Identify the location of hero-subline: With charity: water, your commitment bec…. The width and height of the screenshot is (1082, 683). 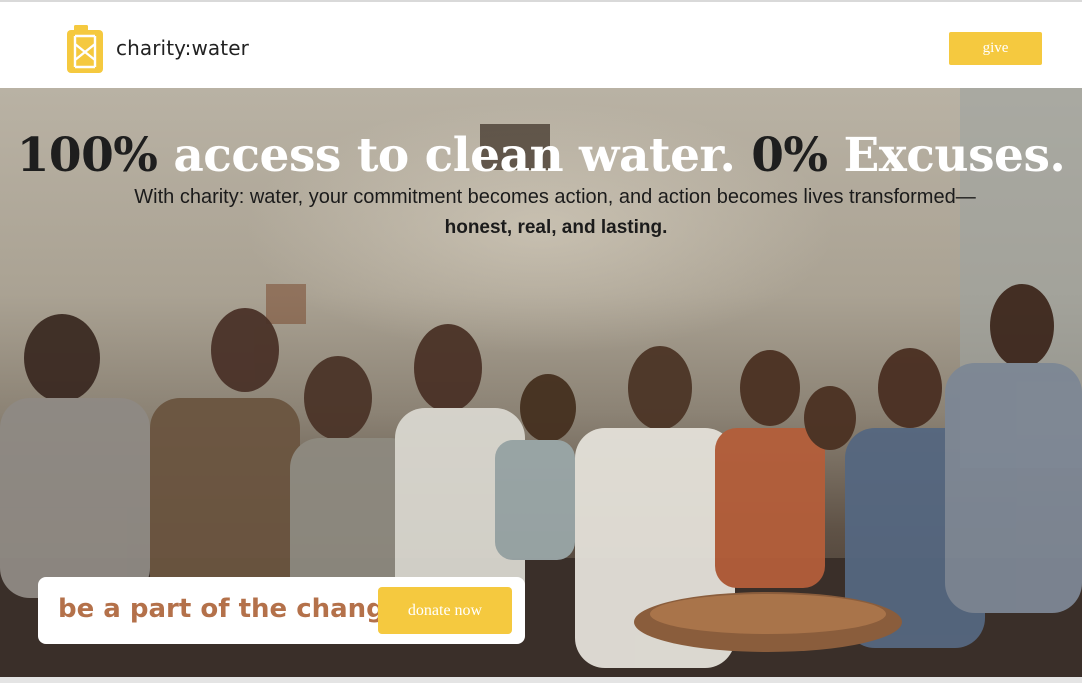
(555, 197).